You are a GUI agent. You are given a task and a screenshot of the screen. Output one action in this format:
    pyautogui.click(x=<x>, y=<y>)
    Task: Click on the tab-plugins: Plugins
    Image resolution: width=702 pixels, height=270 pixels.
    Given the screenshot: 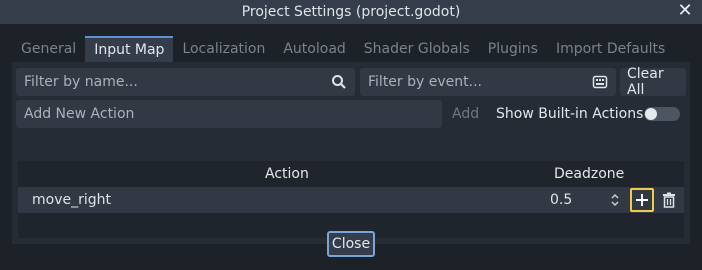 What is the action you would take?
    pyautogui.click(x=513, y=49)
    